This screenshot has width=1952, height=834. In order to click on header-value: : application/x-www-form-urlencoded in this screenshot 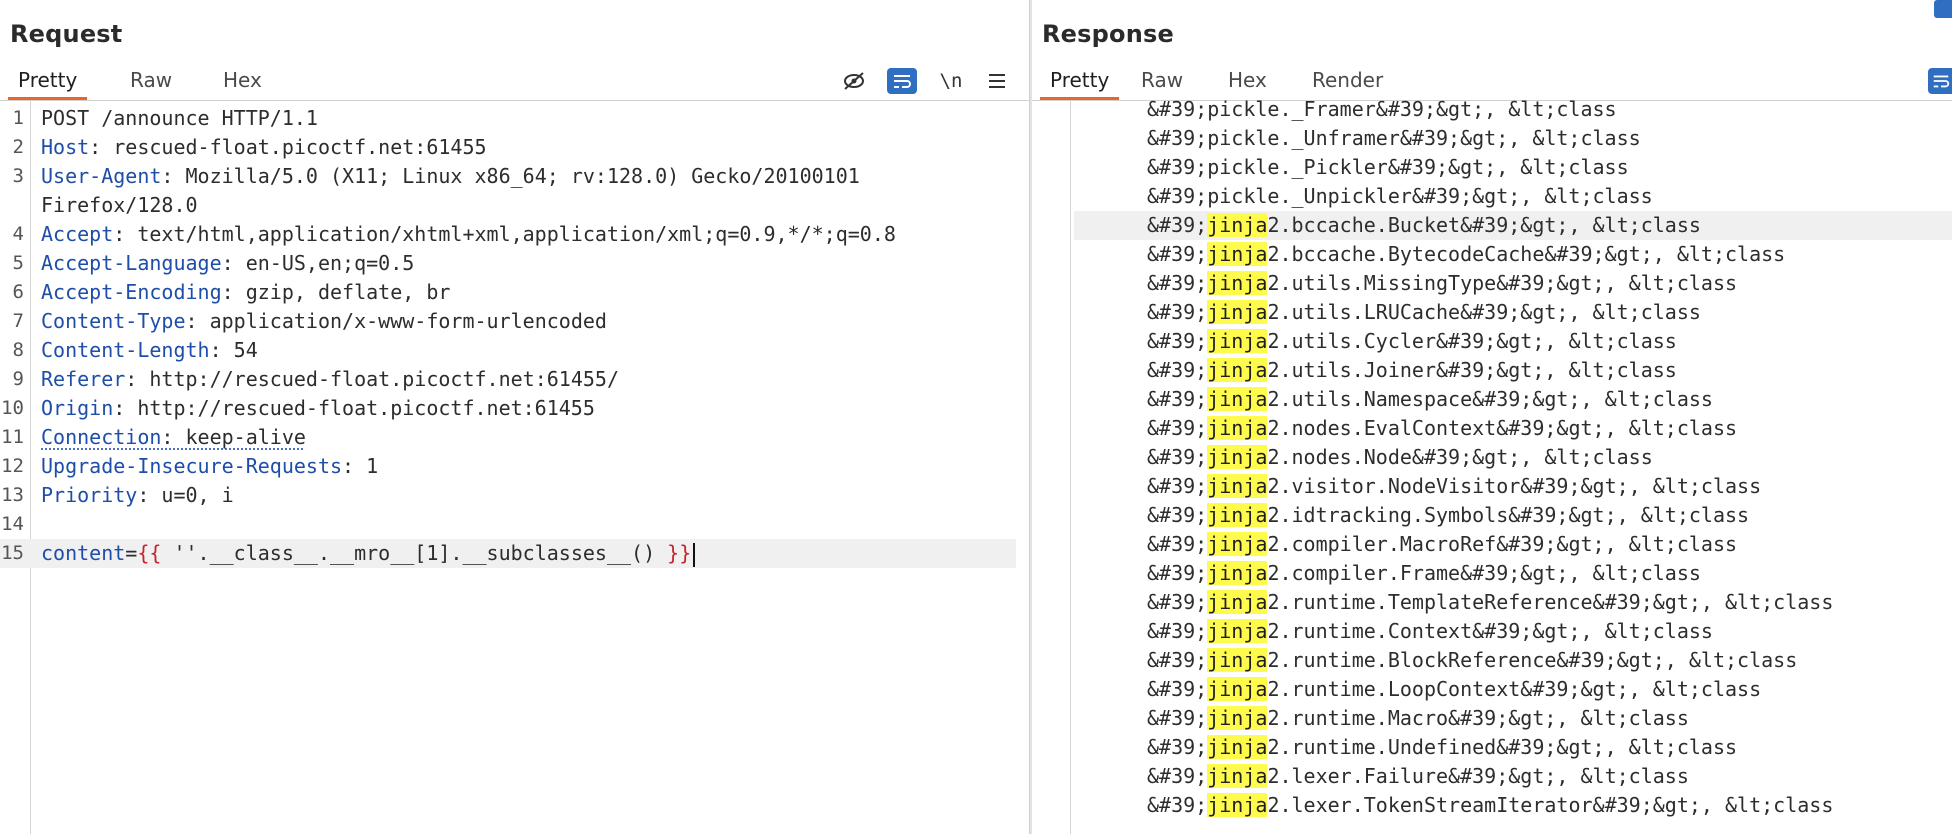, I will do `click(396, 321)`.